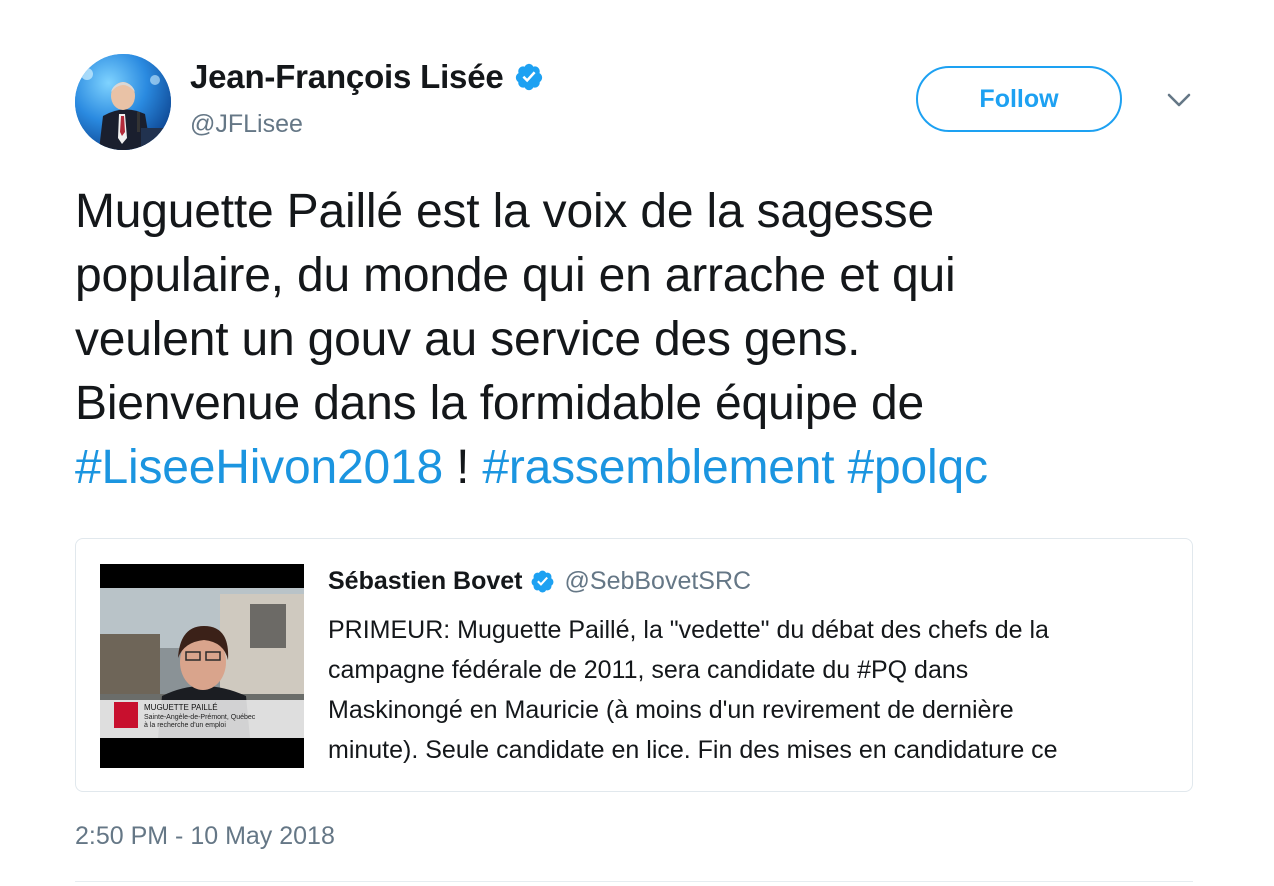  I want to click on author-name-row: Jean-François Lisée, so click(367, 77).